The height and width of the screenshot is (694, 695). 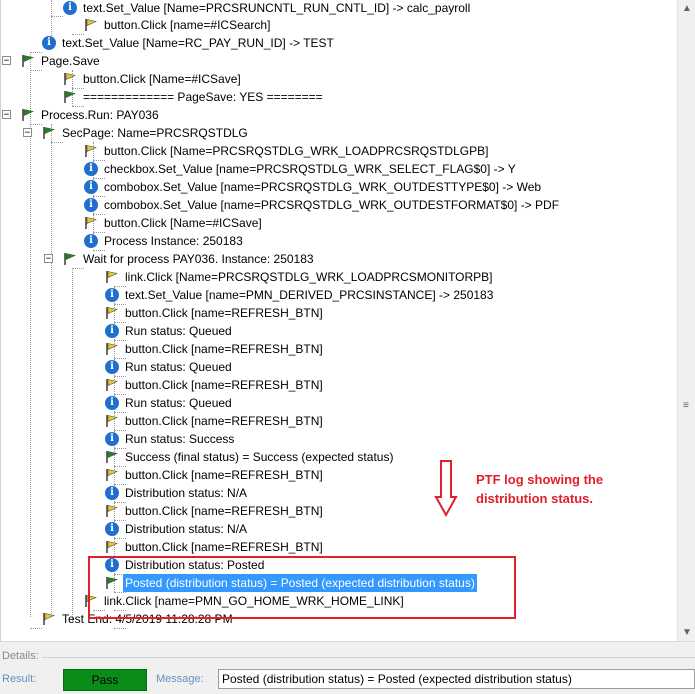 What do you see at coordinates (686, 320) in the screenshot?
I see `vertical-scrollbar: ▲ ≡ ▼` at bounding box center [686, 320].